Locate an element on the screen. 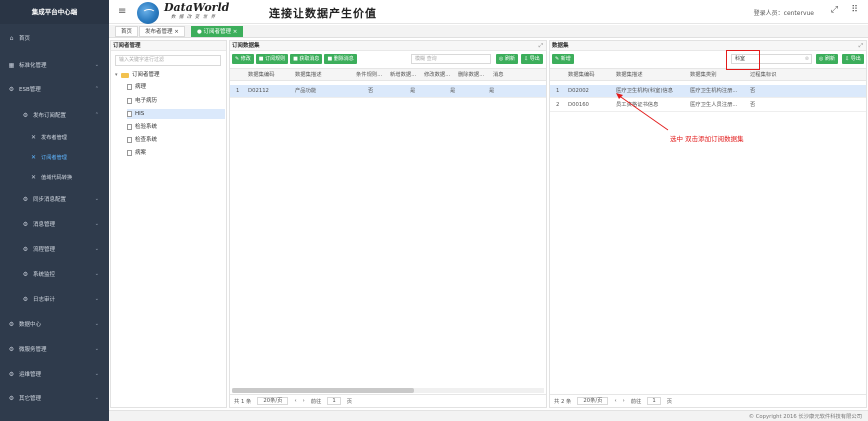  sidebar-item-other: ⚙ 其它管理 ⌄ is located at coordinates (54, 398).